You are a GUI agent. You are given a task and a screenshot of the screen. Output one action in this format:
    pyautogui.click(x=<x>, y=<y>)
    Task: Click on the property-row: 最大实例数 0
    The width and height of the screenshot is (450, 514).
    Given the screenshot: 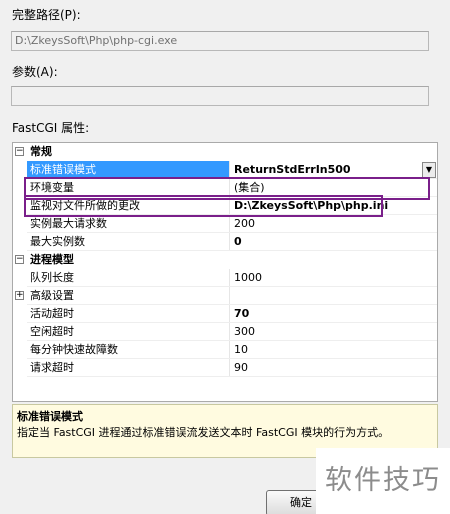 What is the action you would take?
    pyautogui.click(x=225, y=242)
    